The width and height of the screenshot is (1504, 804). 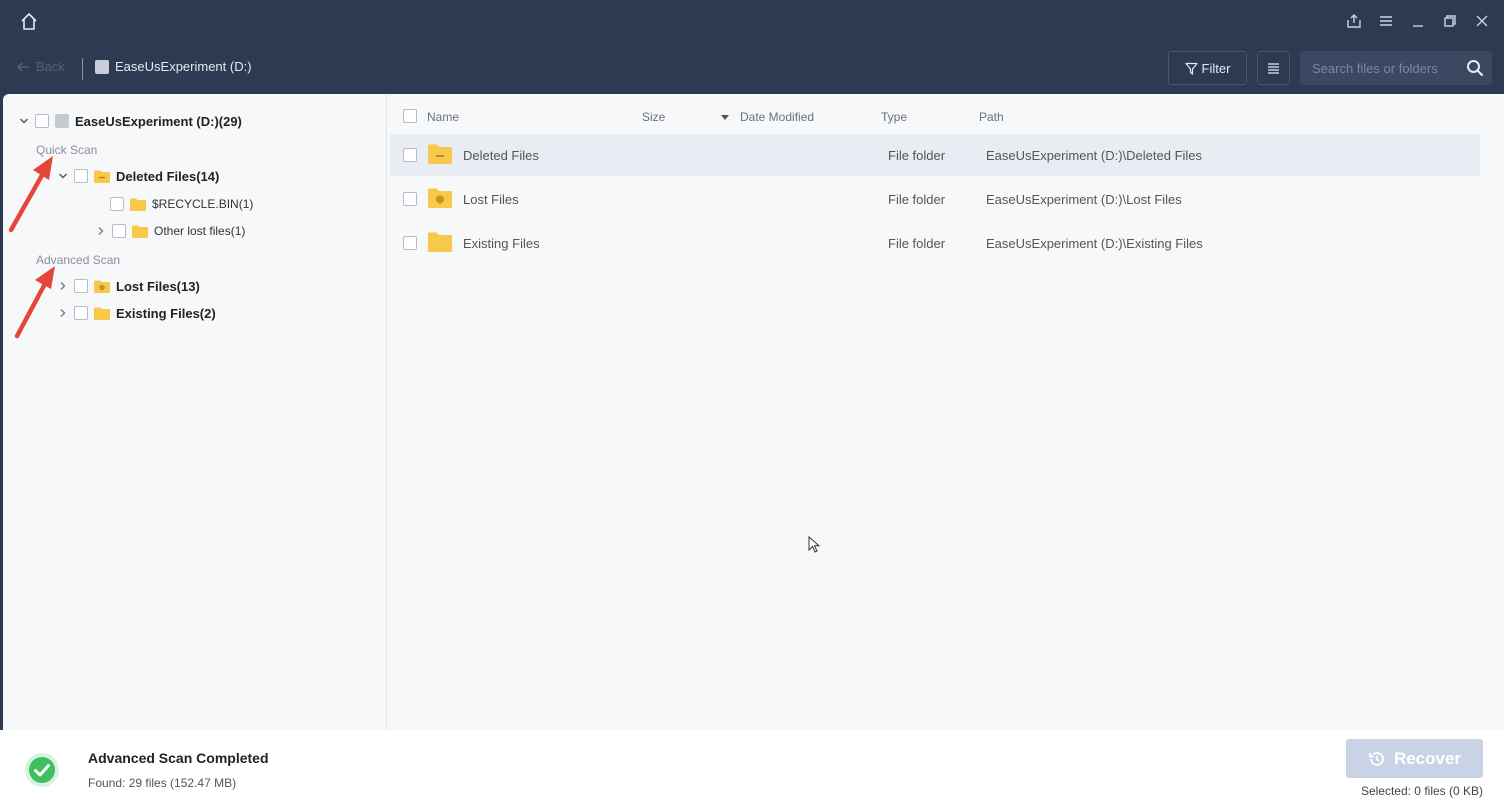 I want to click on recover-clock-icon, so click(x=1376, y=758).